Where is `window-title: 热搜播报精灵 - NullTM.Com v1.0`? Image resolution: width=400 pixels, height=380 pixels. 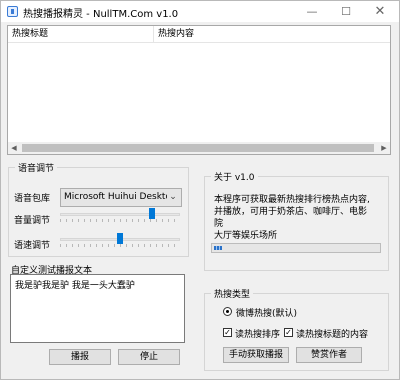
window-title: 热搜播报精灵 - NullTM.Com v1.0 is located at coordinates (101, 14).